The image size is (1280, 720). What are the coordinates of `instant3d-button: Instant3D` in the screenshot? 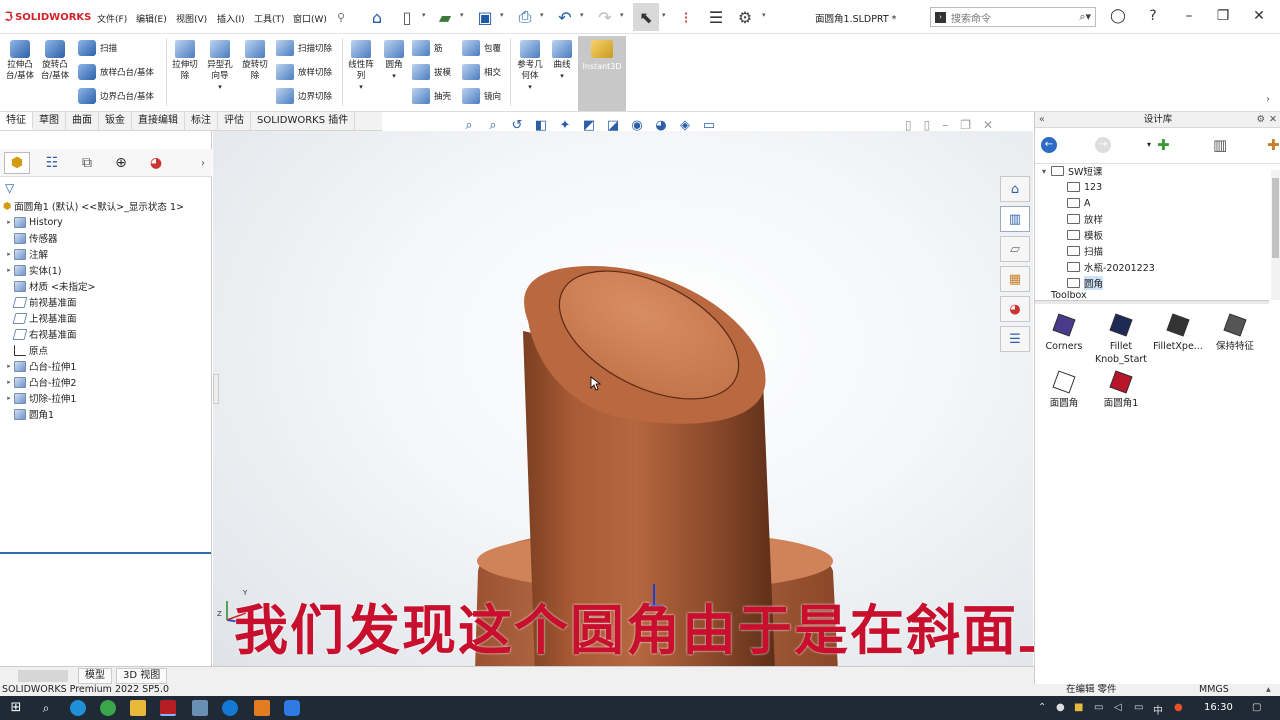 It's located at (602, 73).